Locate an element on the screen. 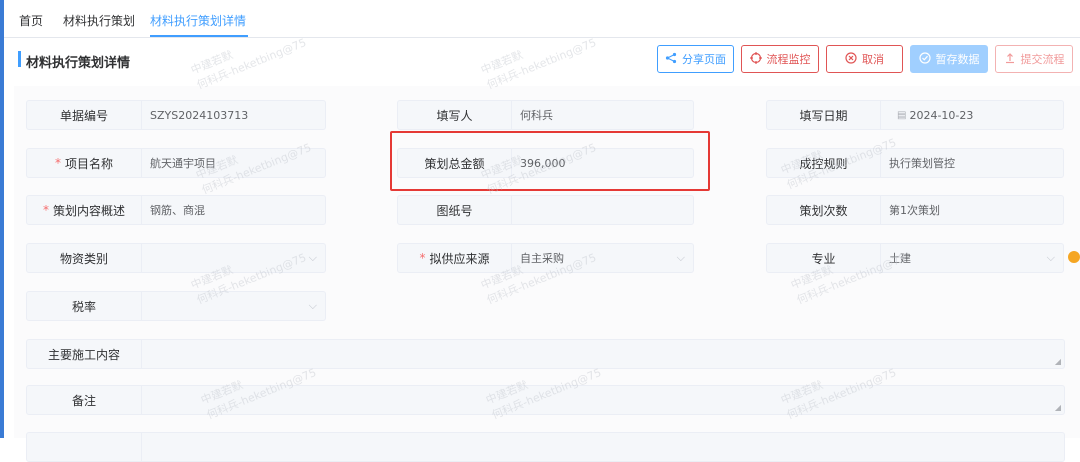  upload-icon is located at coordinates (1010, 59).